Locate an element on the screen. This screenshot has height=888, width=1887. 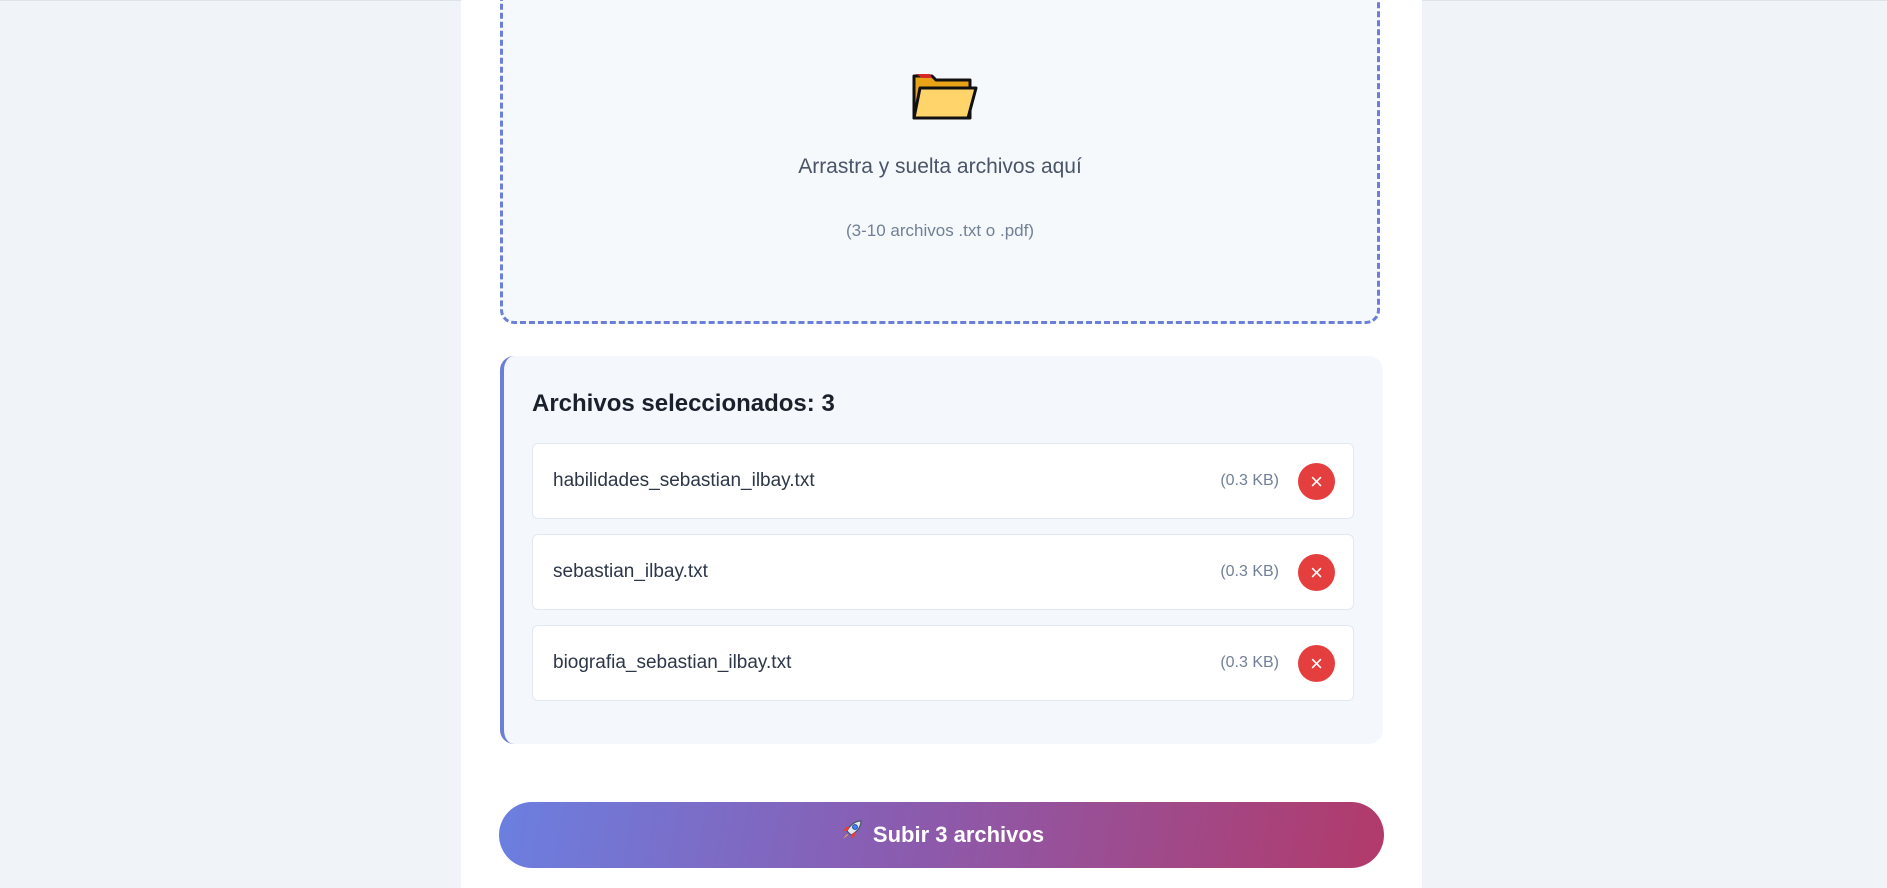
upload-files-button: Subir 3 archivos is located at coordinates (941, 835).